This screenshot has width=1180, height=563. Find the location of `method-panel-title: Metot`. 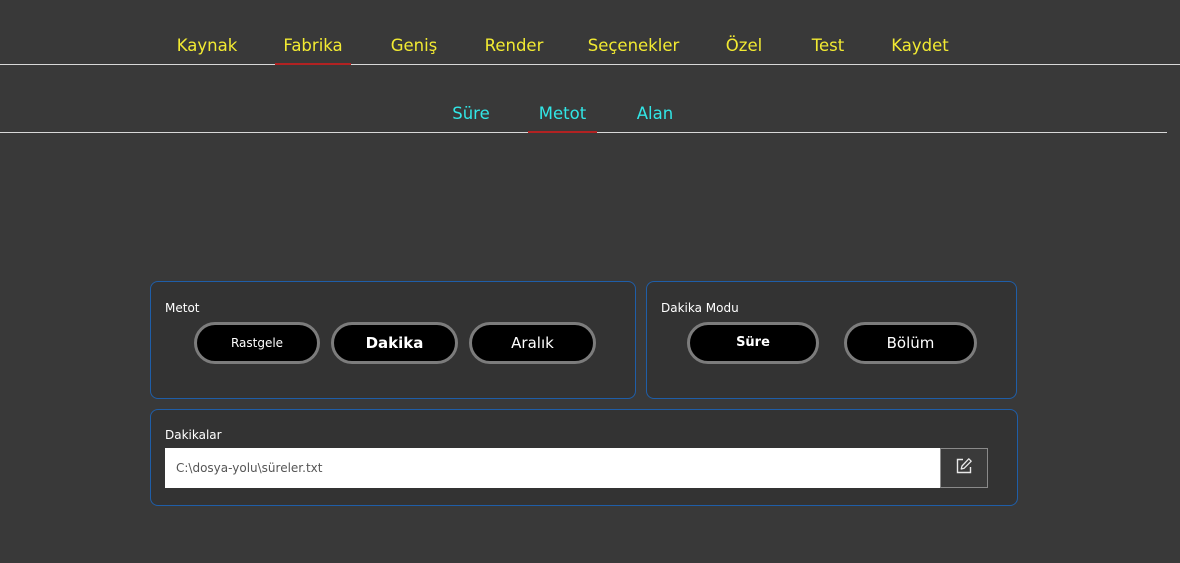

method-panel-title: Metot is located at coordinates (182, 308).